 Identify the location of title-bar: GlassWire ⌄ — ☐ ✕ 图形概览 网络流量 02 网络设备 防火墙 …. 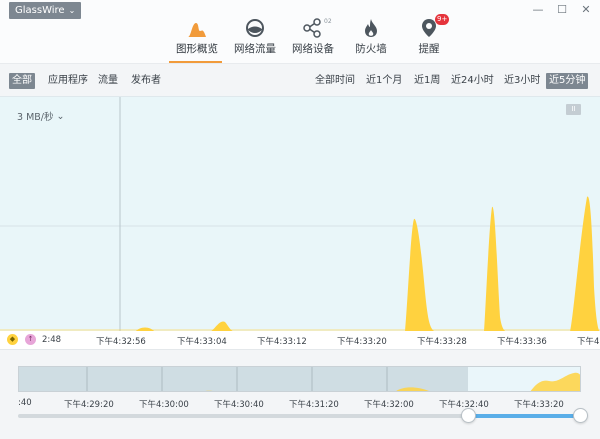
(300, 32).